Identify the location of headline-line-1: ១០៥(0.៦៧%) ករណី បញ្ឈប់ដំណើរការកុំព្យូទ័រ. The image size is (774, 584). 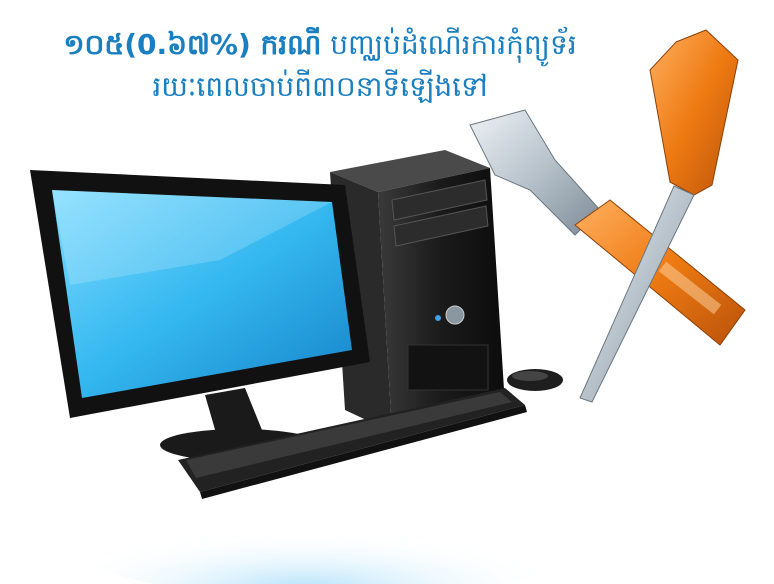
(320, 45).